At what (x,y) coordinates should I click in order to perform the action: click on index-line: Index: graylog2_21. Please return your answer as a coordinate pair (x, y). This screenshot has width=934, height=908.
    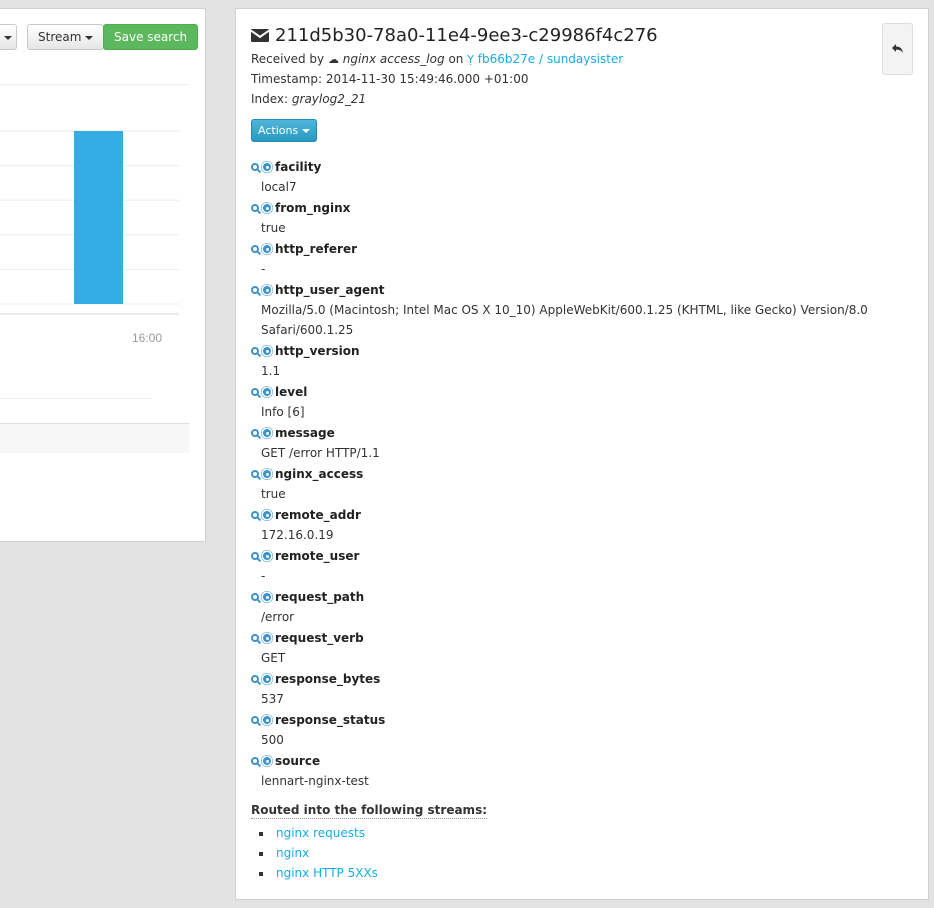
    Looking at the image, I should click on (308, 99).